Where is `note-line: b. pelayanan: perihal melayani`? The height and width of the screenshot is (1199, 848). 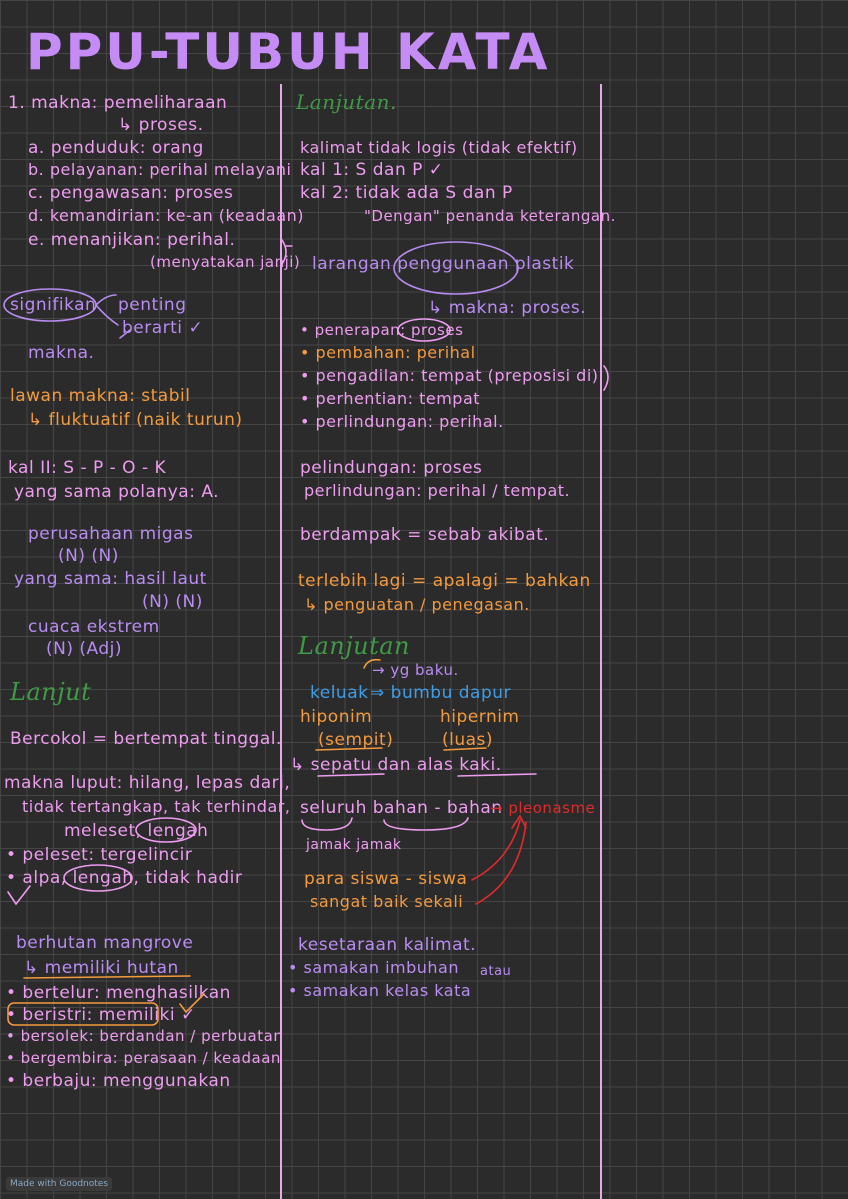 note-line: b. pelayanan: perihal melayani is located at coordinates (160, 169).